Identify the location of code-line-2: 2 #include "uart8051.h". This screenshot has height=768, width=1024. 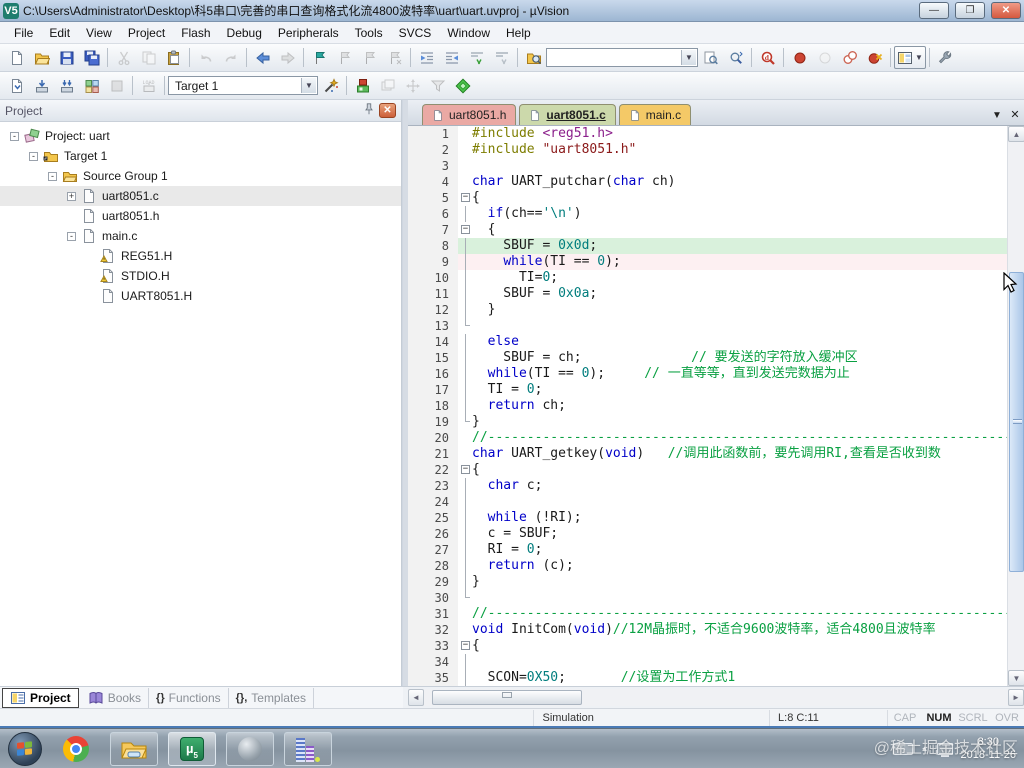
(707, 150).